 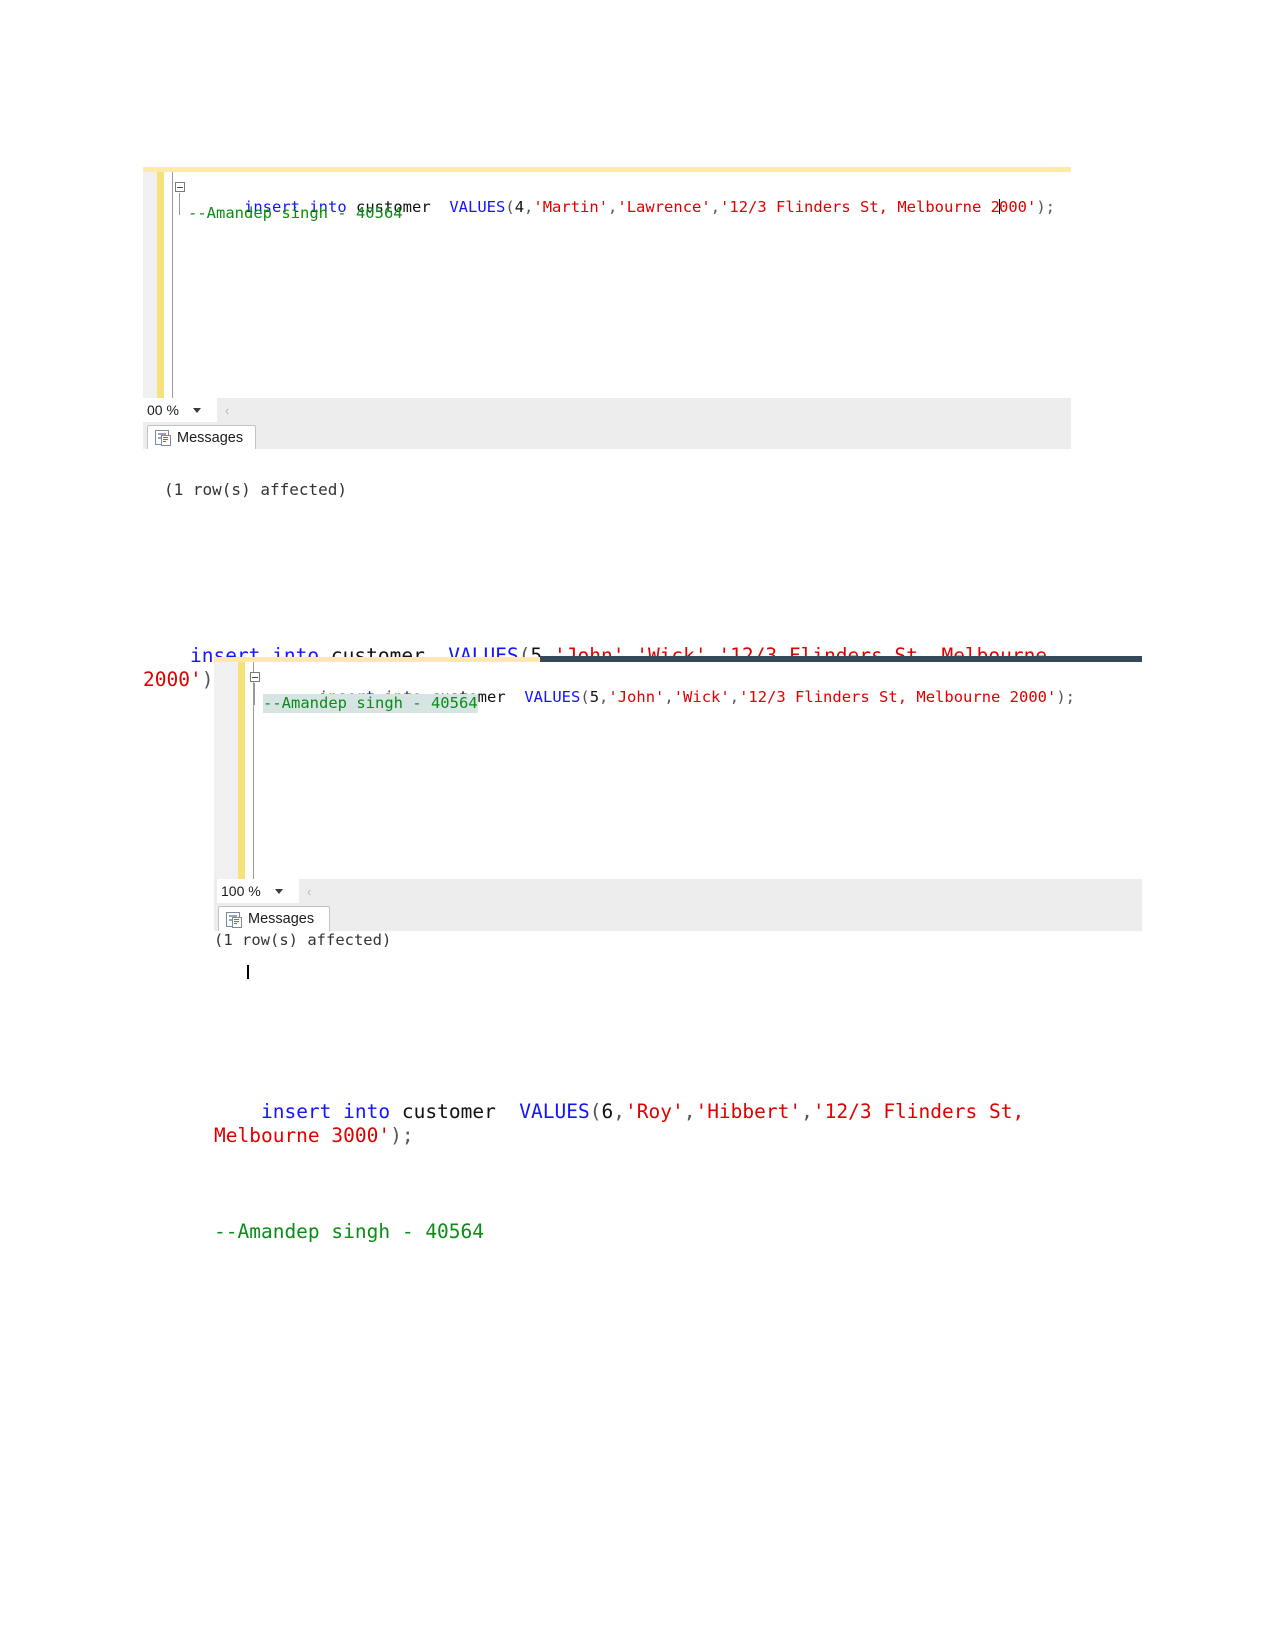 I want to click on sql-table-name: customer, so click(x=448, y=1111).